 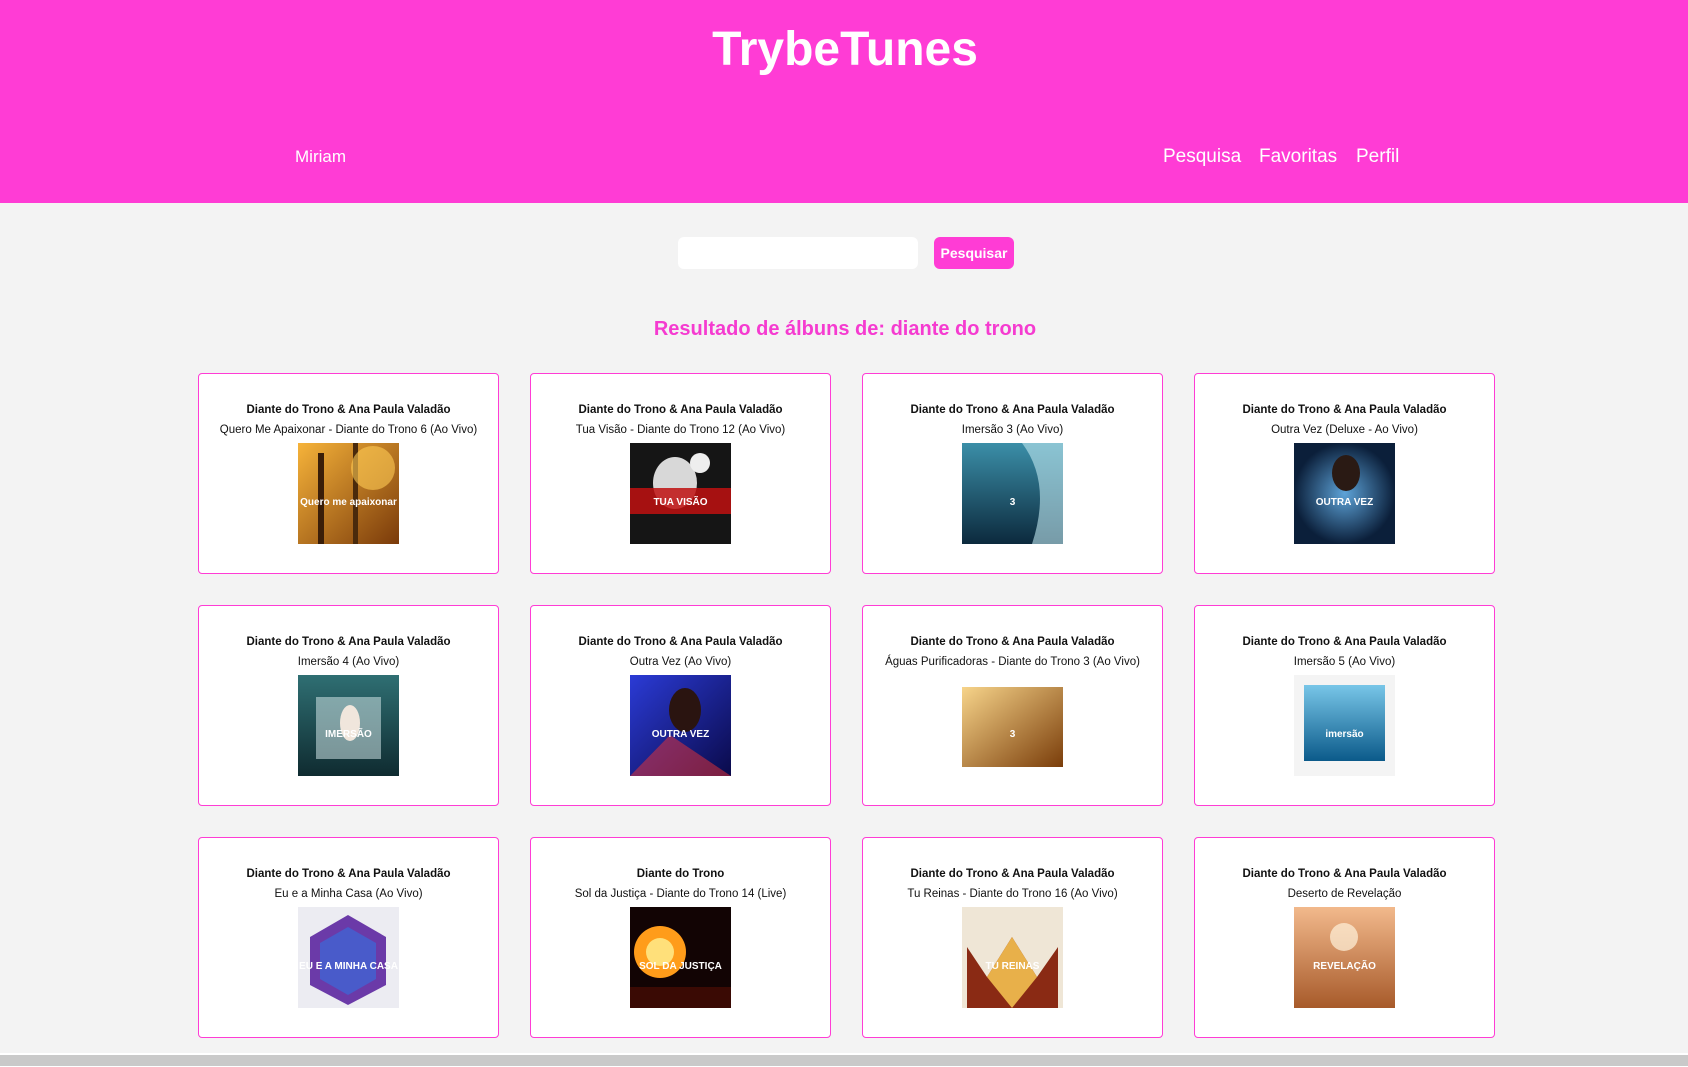 I want to click on album-title: Eu e a Minha Casa (Ao Vivo), so click(x=348, y=894).